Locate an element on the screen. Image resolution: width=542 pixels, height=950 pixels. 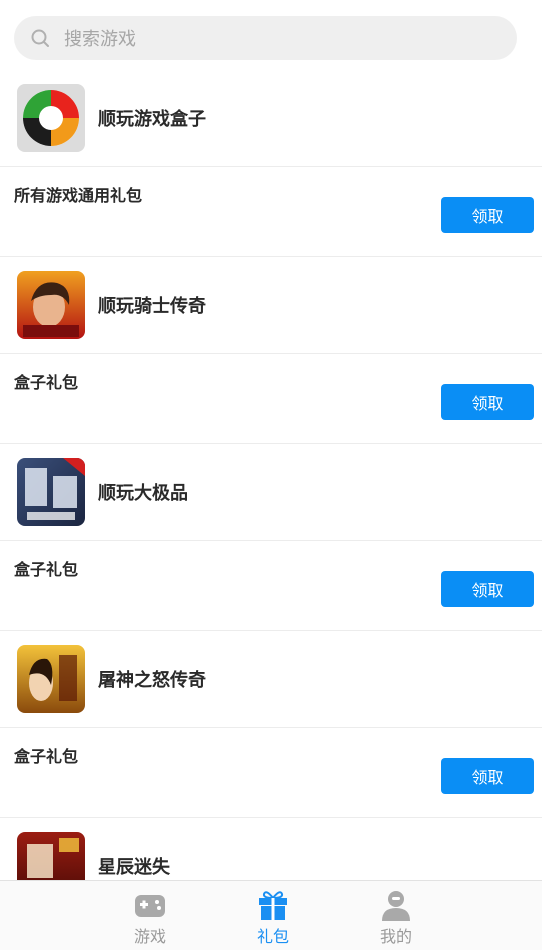
tab-label: 游戏 is located at coordinates (149, 936).